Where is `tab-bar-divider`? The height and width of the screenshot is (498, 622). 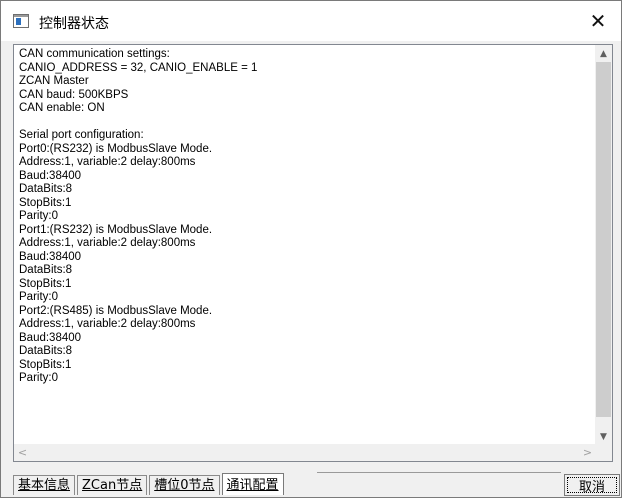
tab-bar-divider is located at coordinates (439, 472).